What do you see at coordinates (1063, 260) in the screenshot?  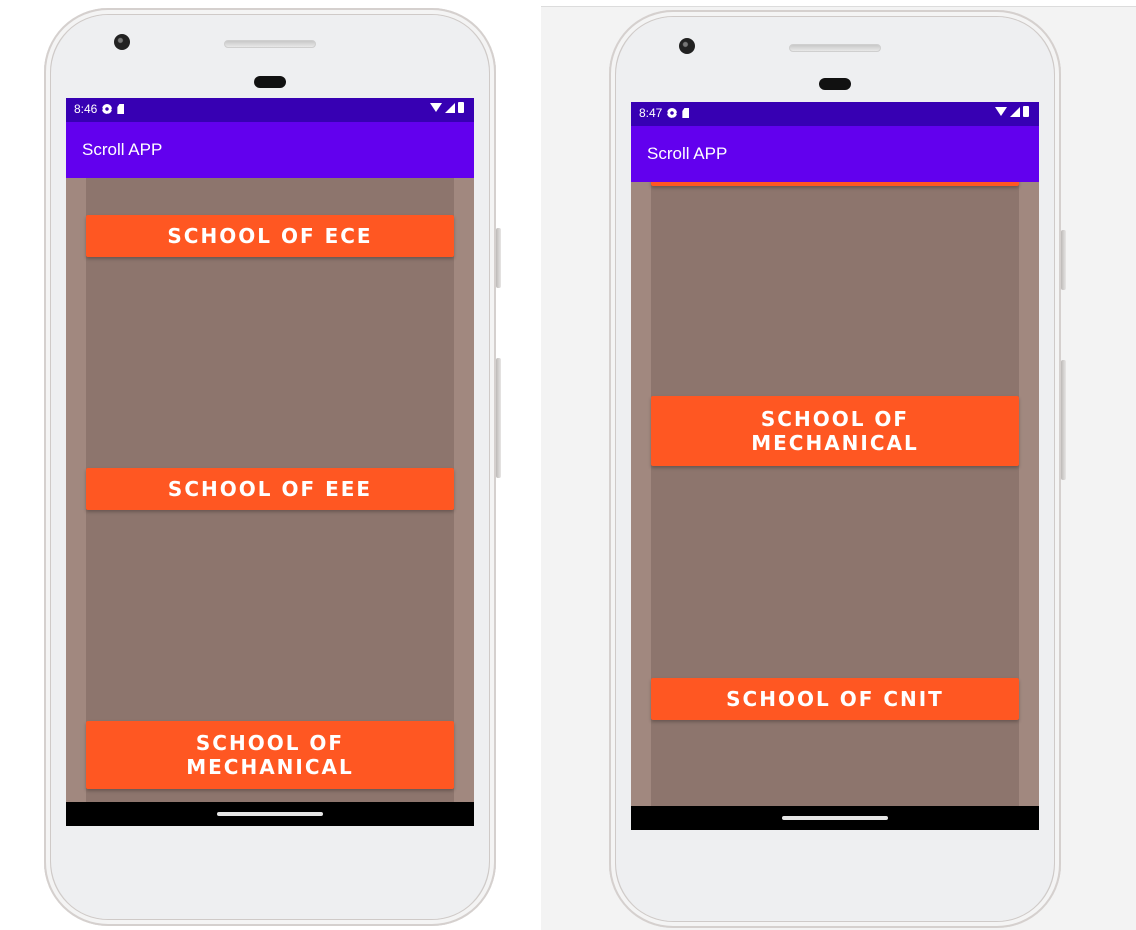 I see `right-phone-power-button` at bounding box center [1063, 260].